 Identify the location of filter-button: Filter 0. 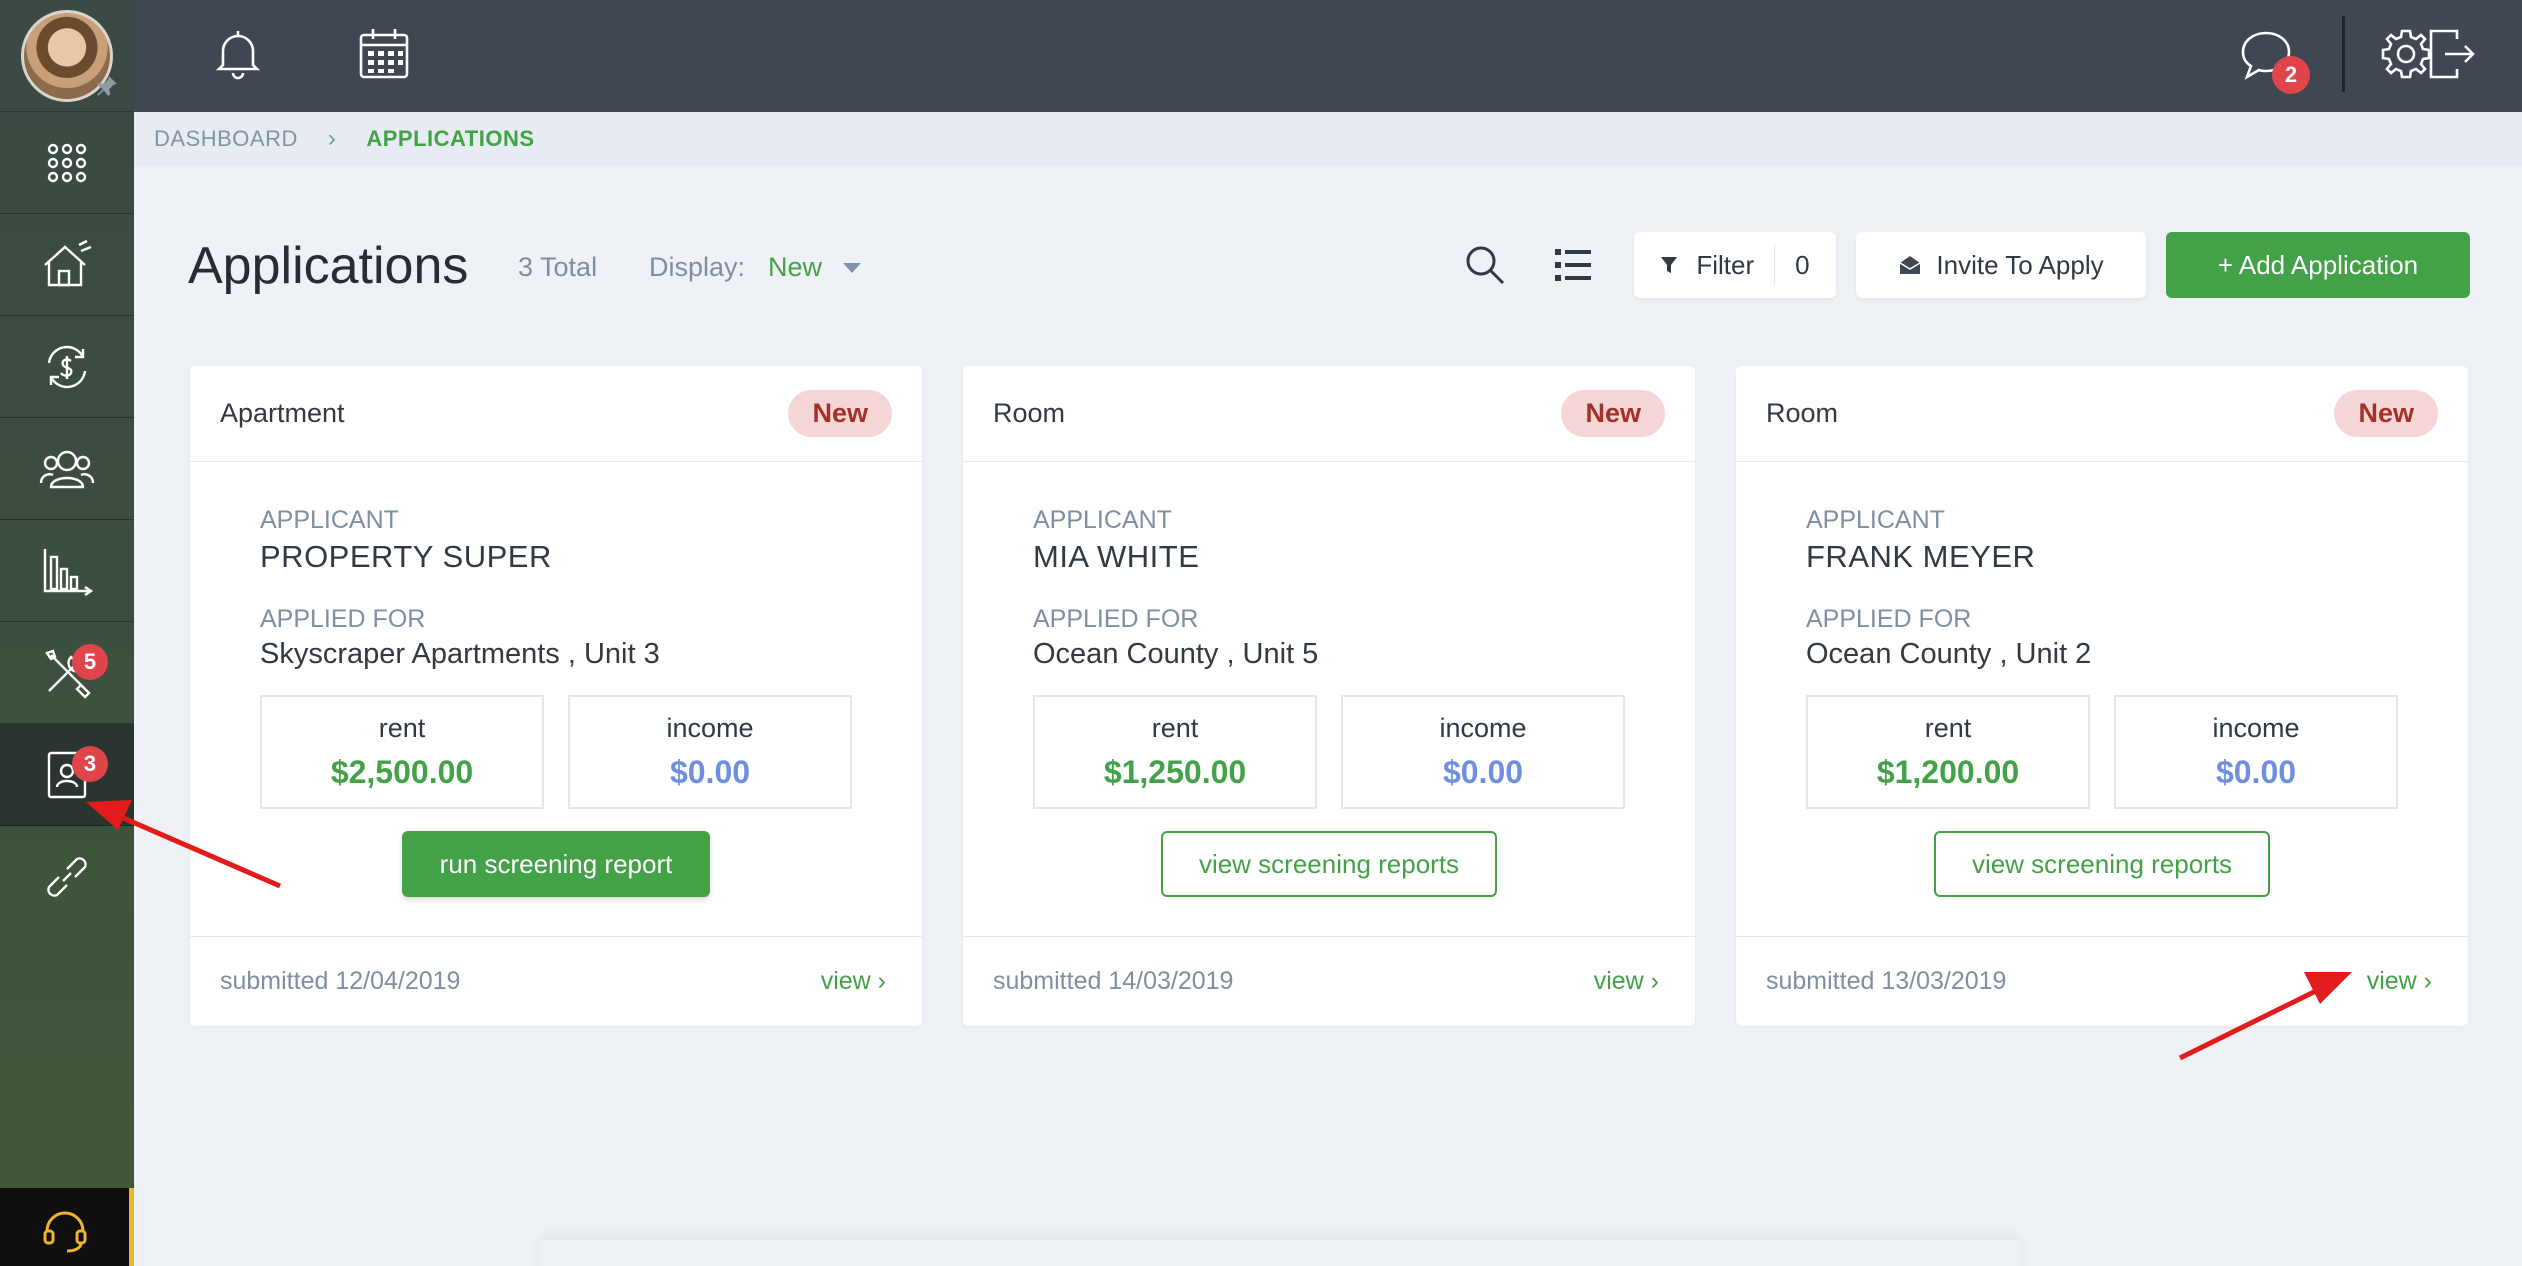
(1735, 265).